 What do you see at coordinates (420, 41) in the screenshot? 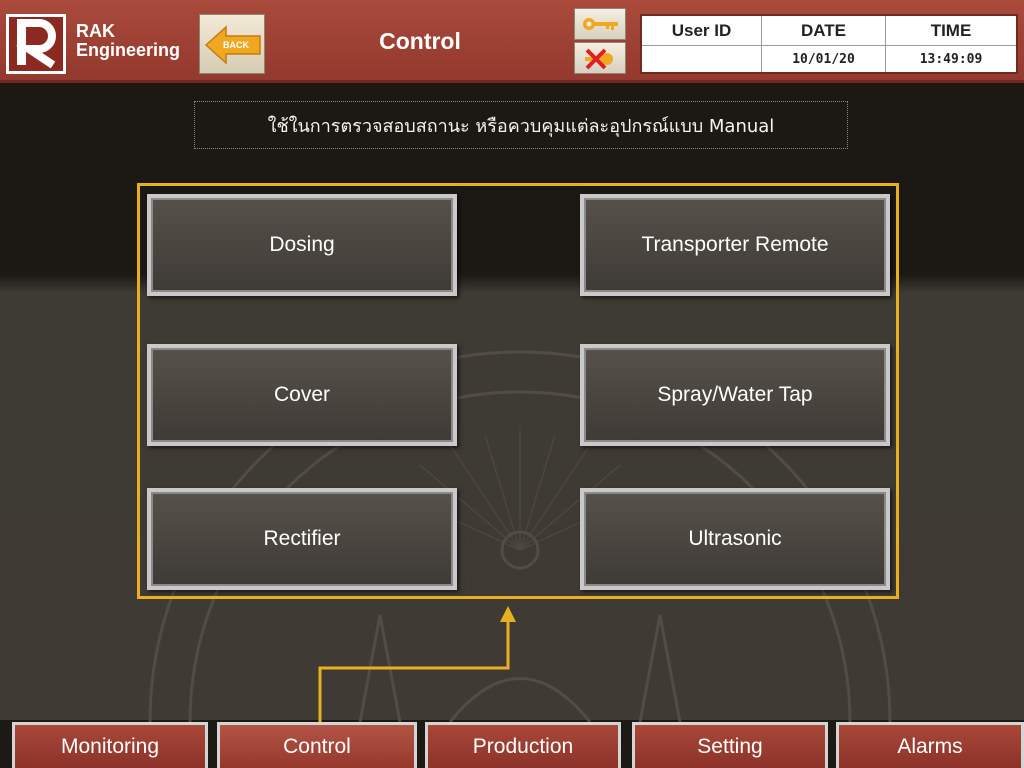
I see `page-title: Control` at bounding box center [420, 41].